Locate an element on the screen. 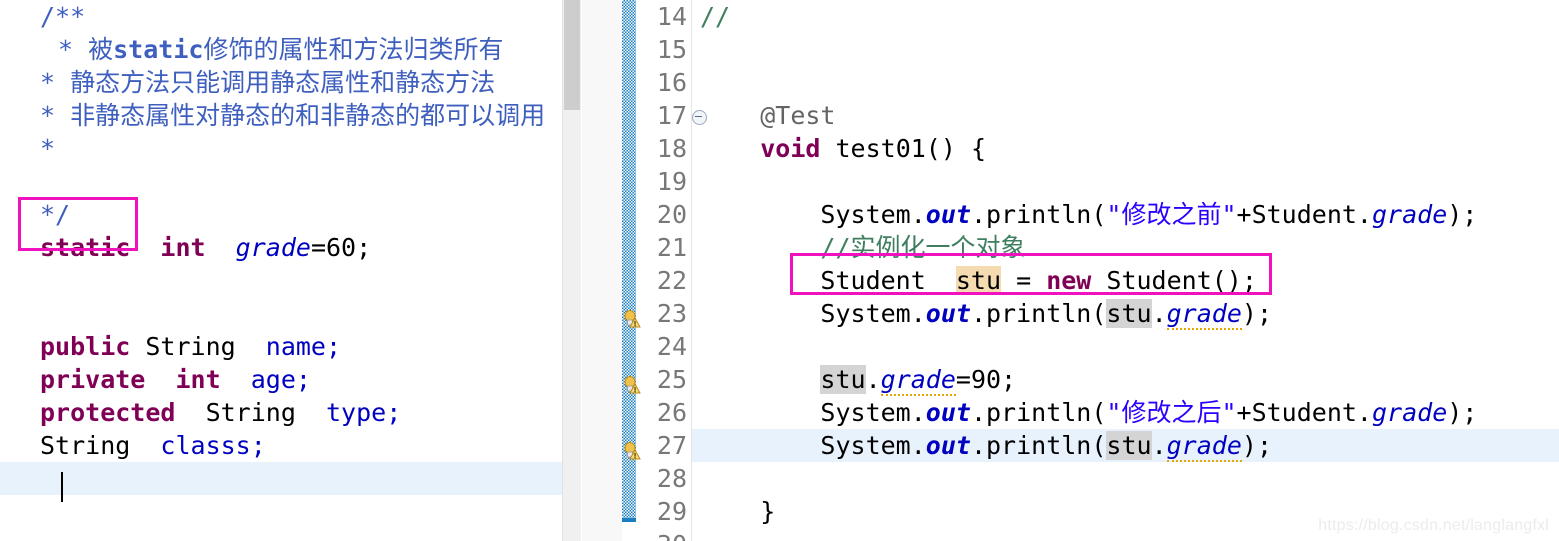  code-token: . is located at coordinates (1159, 313).